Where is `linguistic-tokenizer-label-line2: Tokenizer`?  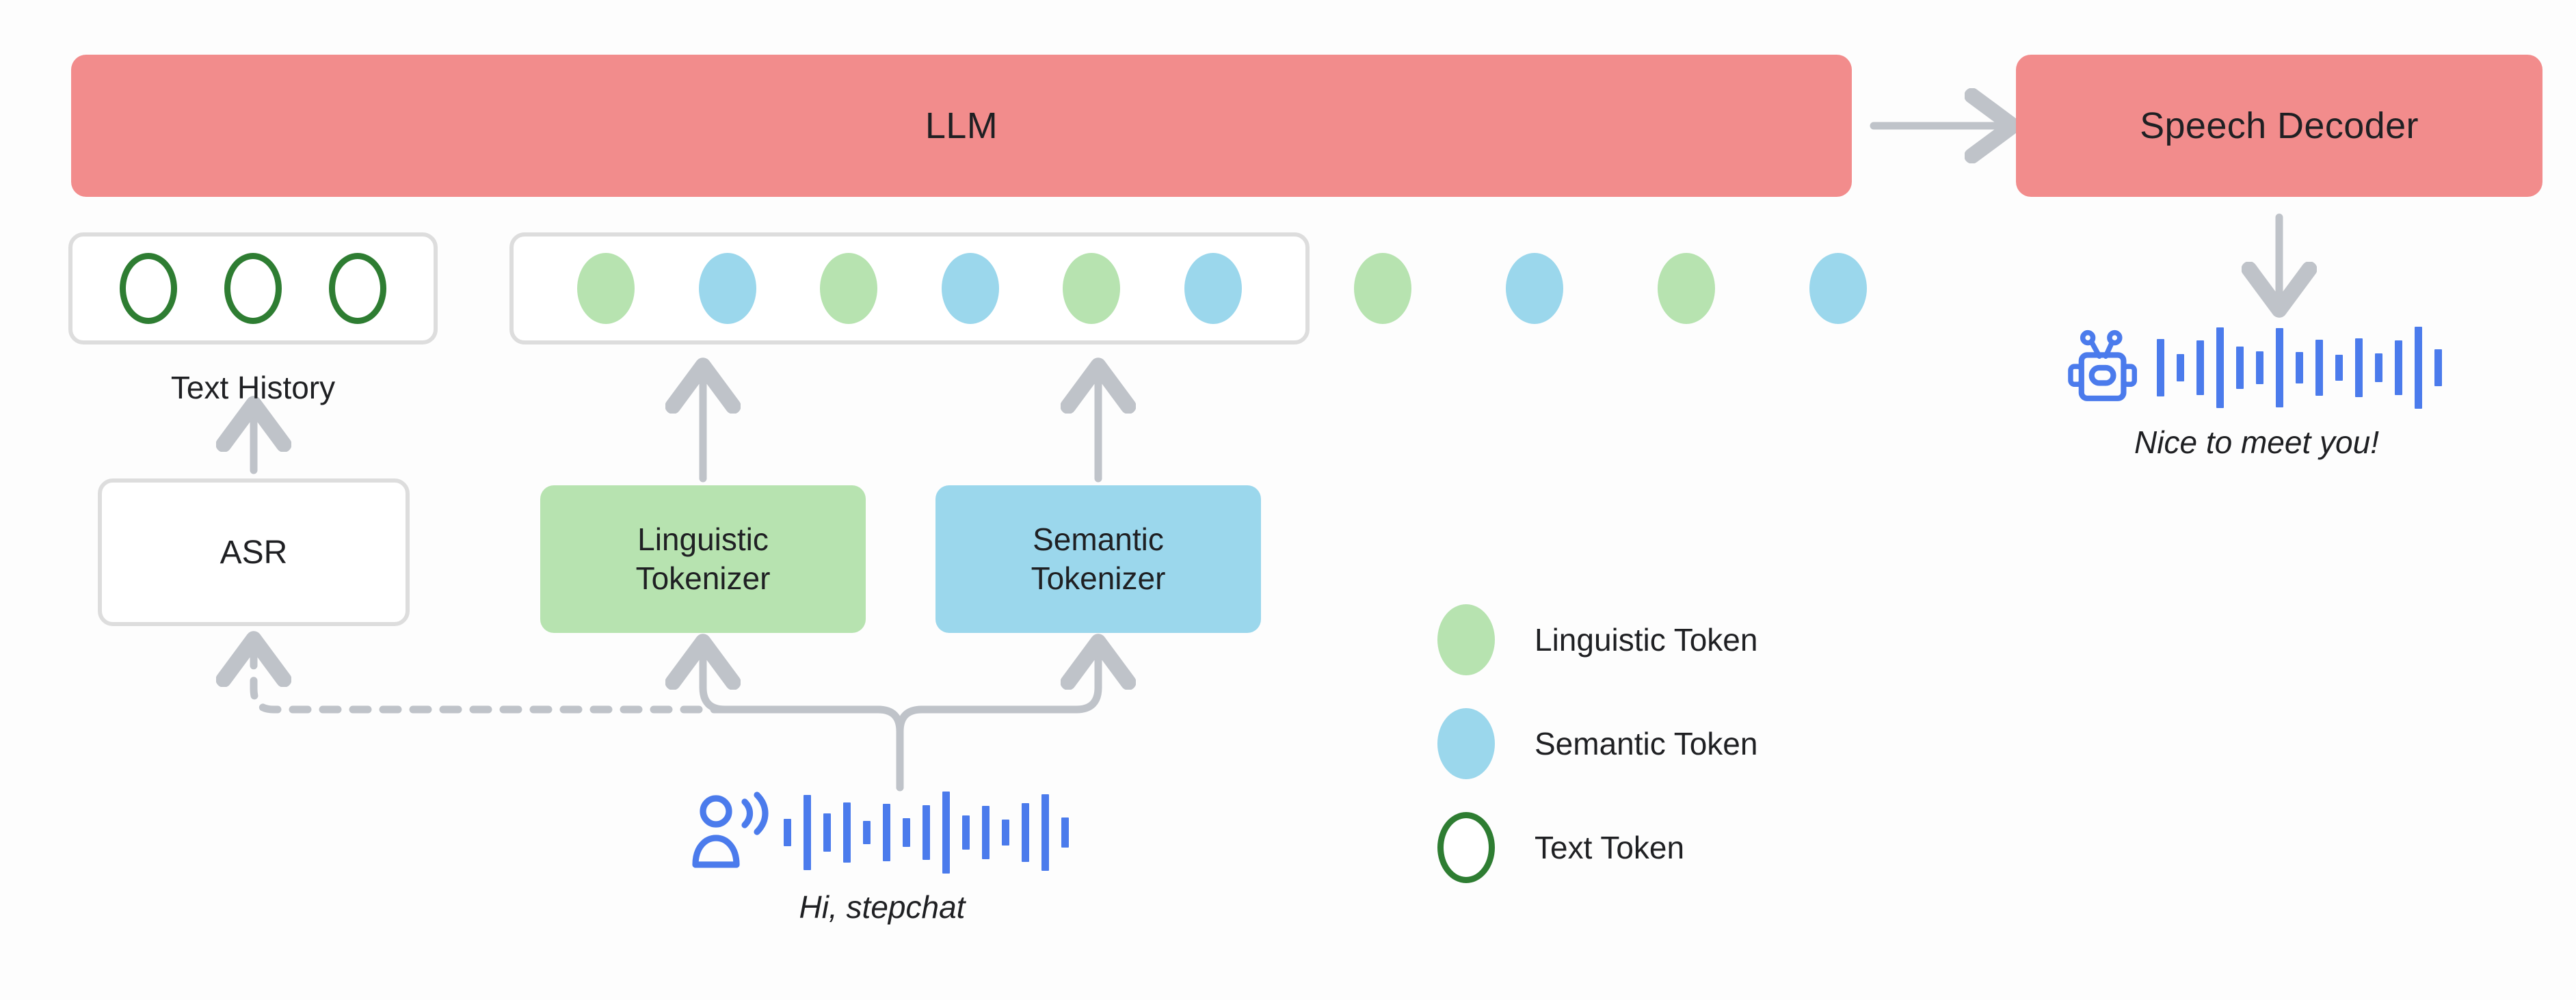 linguistic-tokenizer-label-line2: Tokenizer is located at coordinates (703, 578).